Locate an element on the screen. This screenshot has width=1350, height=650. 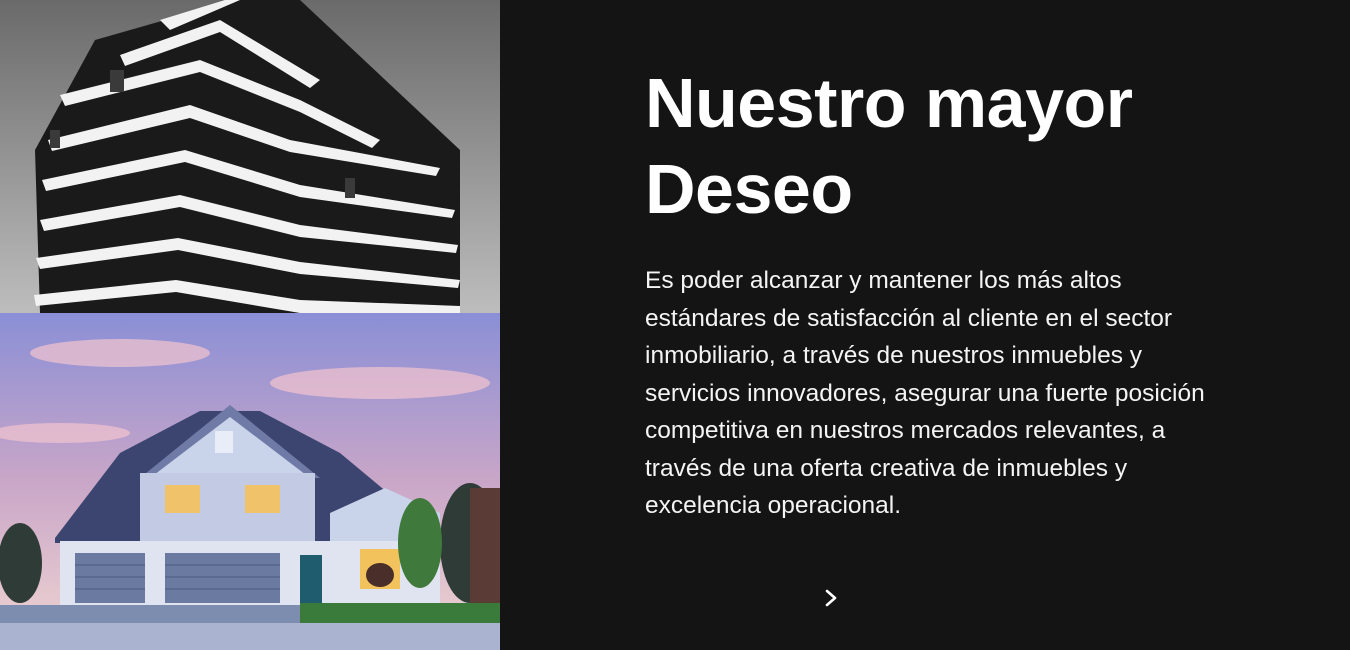
chevron-right-icon is located at coordinates (831, 598).